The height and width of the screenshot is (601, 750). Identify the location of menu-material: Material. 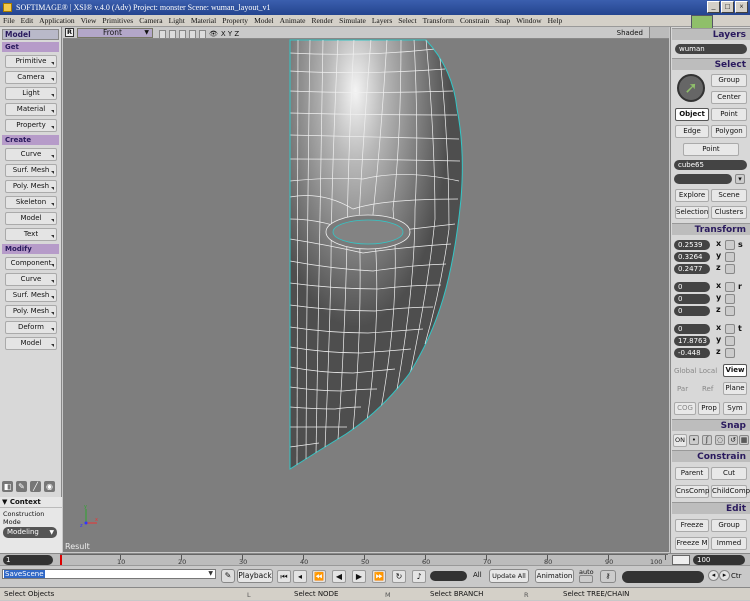
(203, 20).